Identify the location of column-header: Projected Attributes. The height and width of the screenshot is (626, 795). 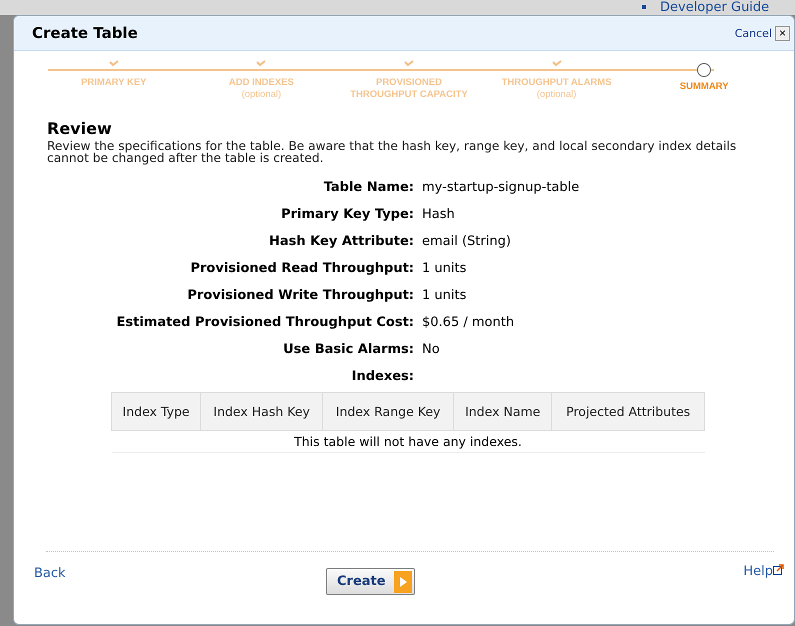
(628, 411).